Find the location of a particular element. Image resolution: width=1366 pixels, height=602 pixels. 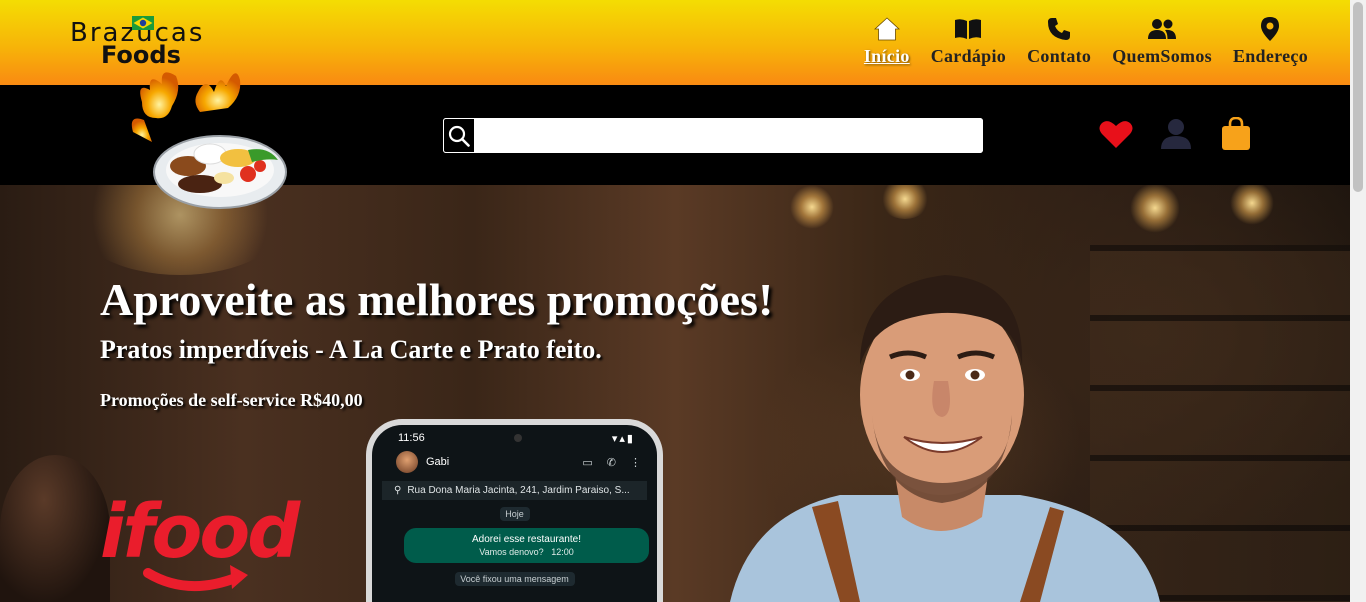

signal-battery-icons: ▾▴▮ is located at coordinates (623, 438).